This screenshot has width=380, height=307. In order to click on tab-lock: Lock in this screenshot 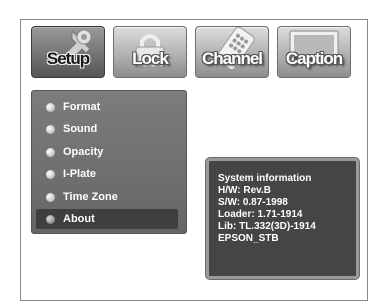, I will do `click(150, 52)`.